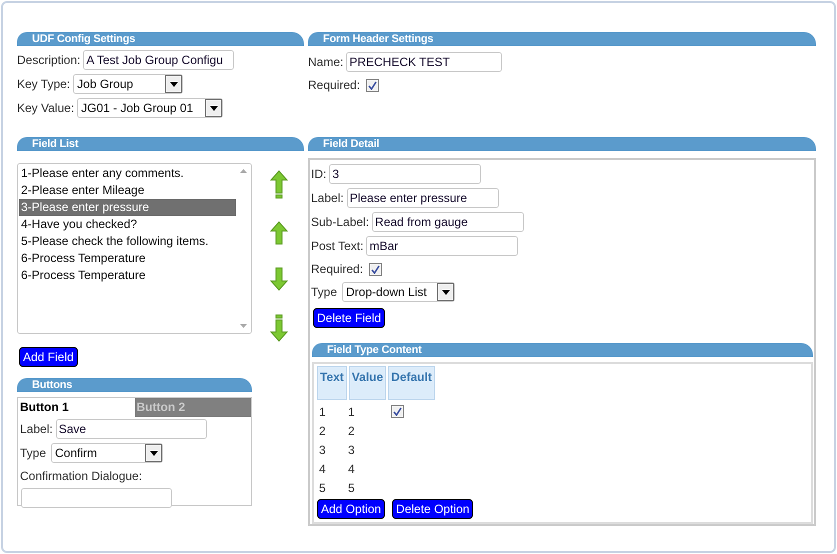 The image size is (837, 554). What do you see at coordinates (131, 429) in the screenshot?
I see `label-field: Save` at bounding box center [131, 429].